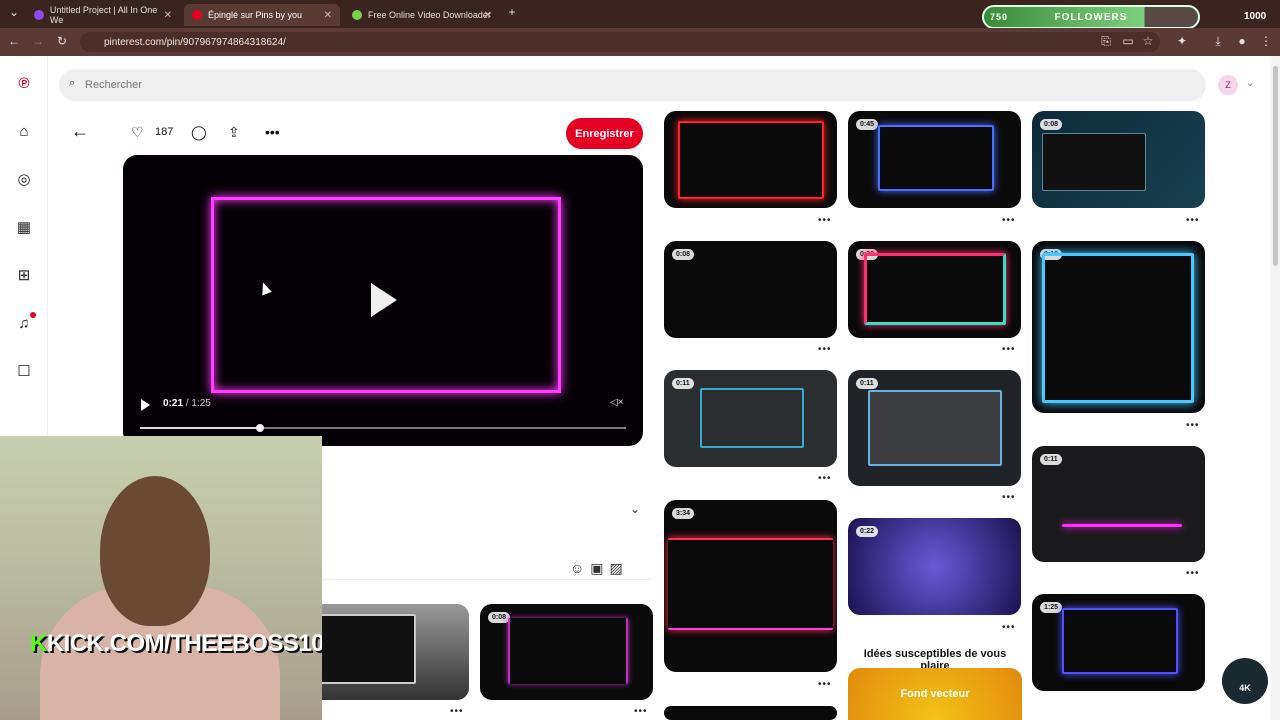  I want to click on progress-knob, so click(260, 428).